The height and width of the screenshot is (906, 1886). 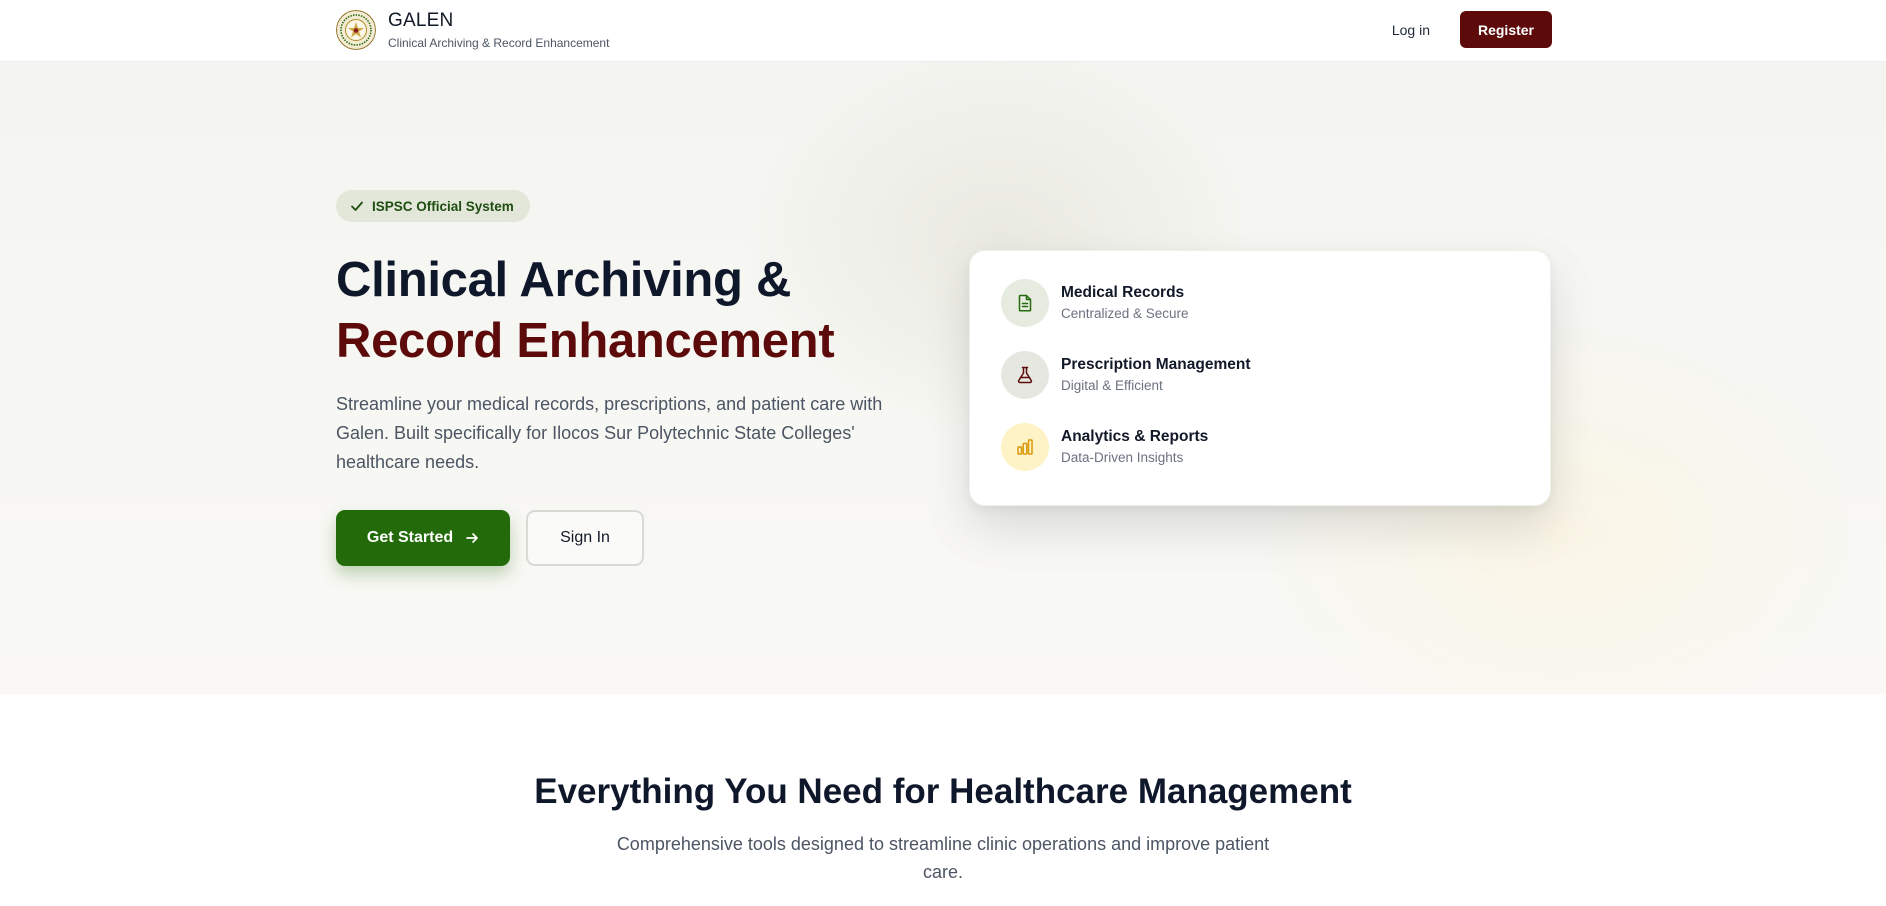 I want to click on get-started-label: Get Started, so click(x=410, y=537).